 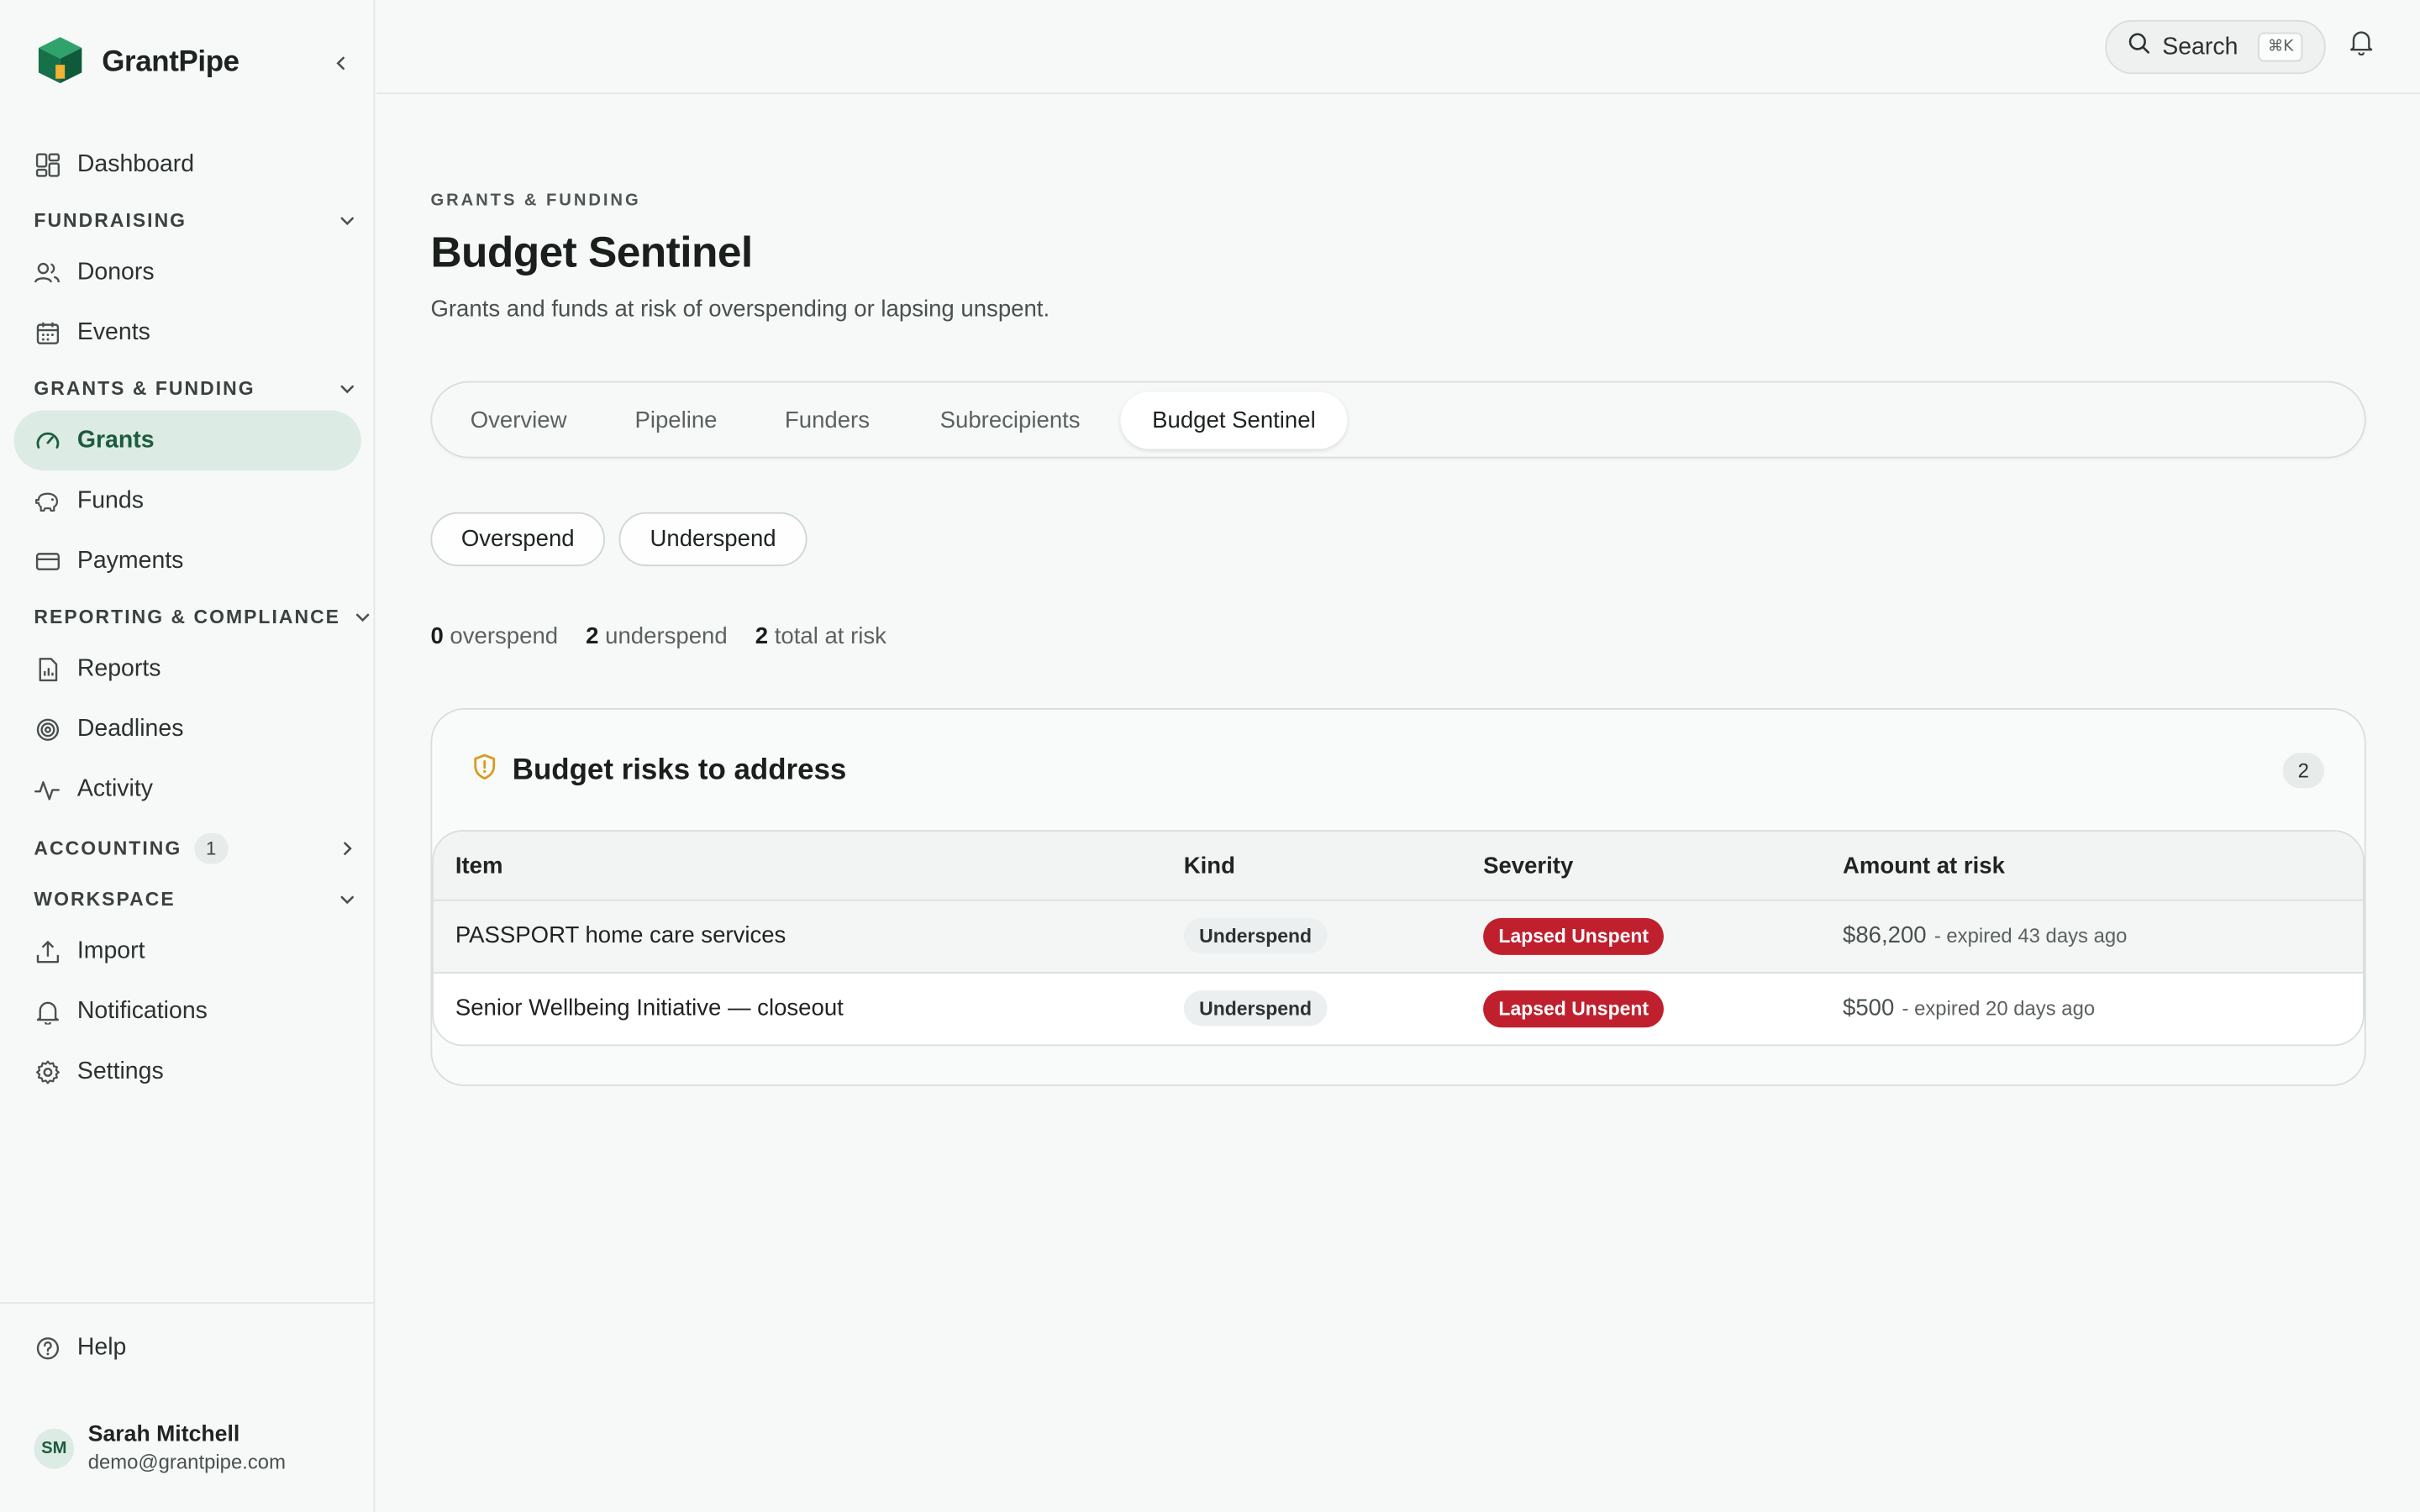 I want to click on tab-pipeline: Pipeline, so click(x=676, y=420).